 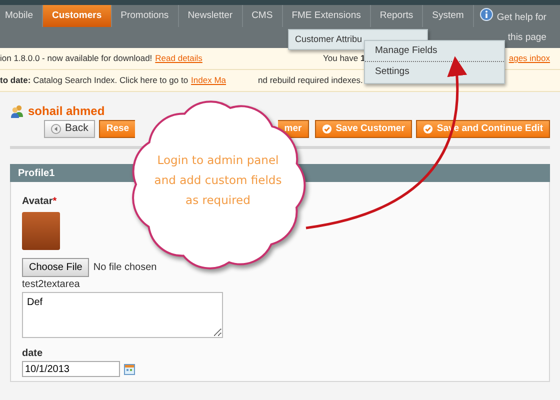 I want to click on menu-item: Settings, so click(x=434, y=71).